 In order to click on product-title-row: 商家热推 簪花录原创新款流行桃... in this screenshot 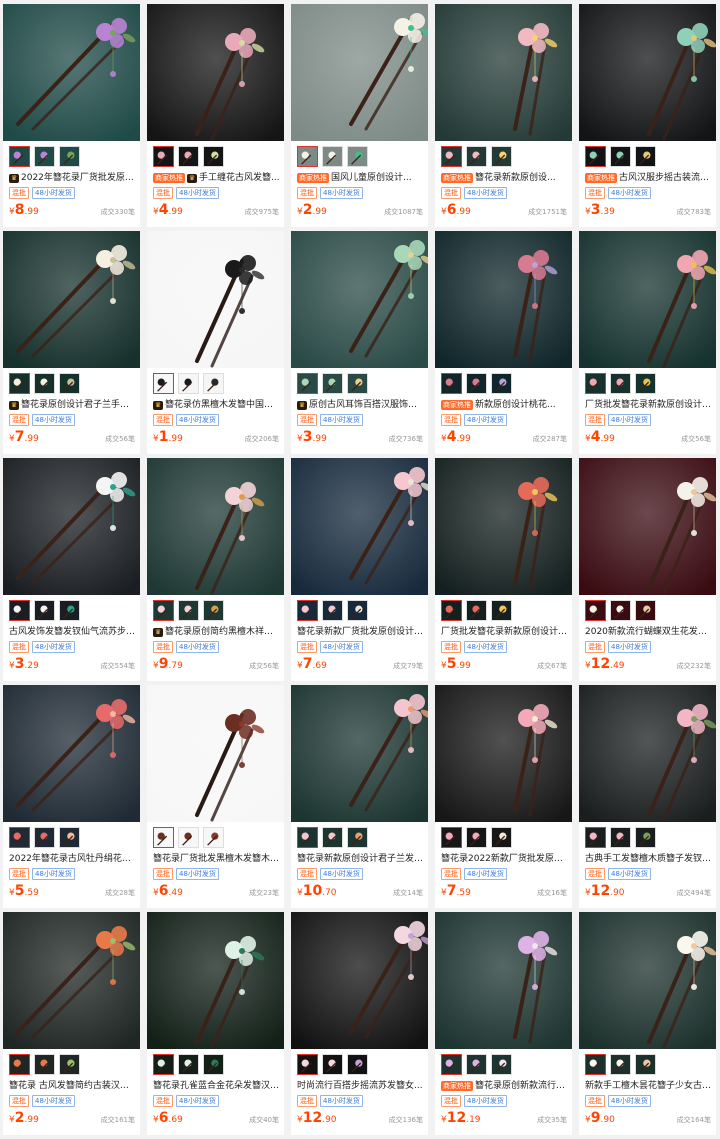, I will do `click(503, 1085)`.